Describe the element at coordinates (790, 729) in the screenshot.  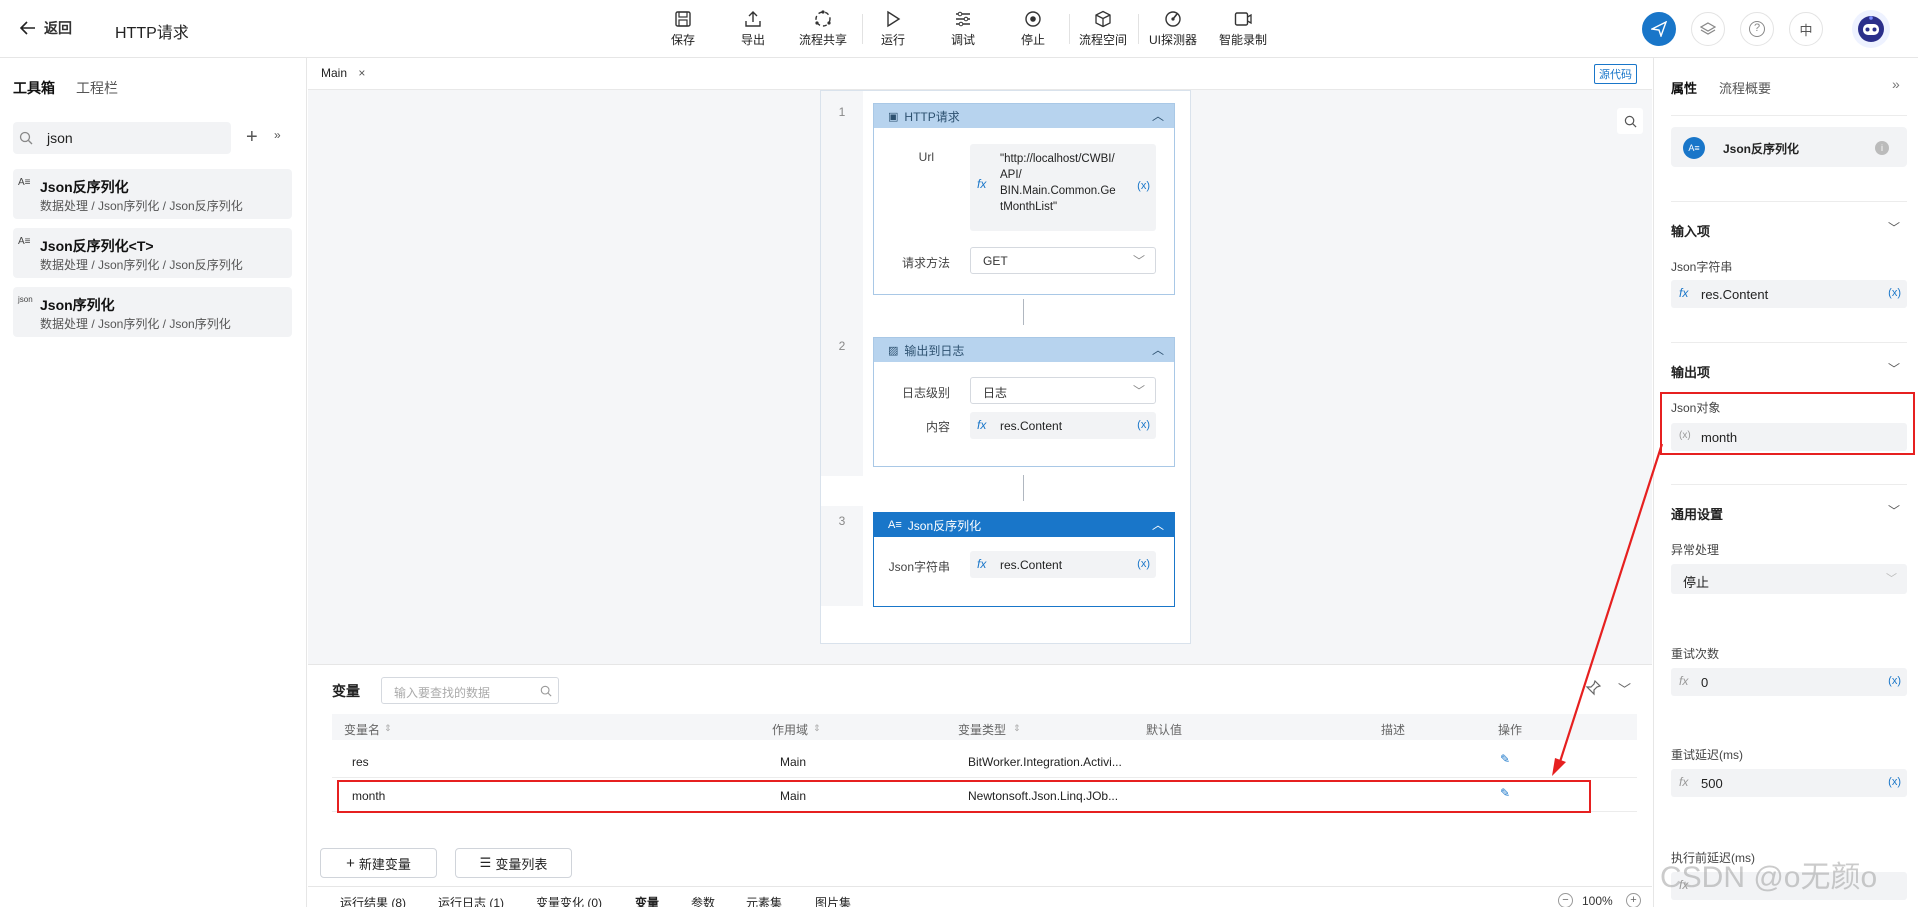
I see `col-scope: 作用域` at that location.